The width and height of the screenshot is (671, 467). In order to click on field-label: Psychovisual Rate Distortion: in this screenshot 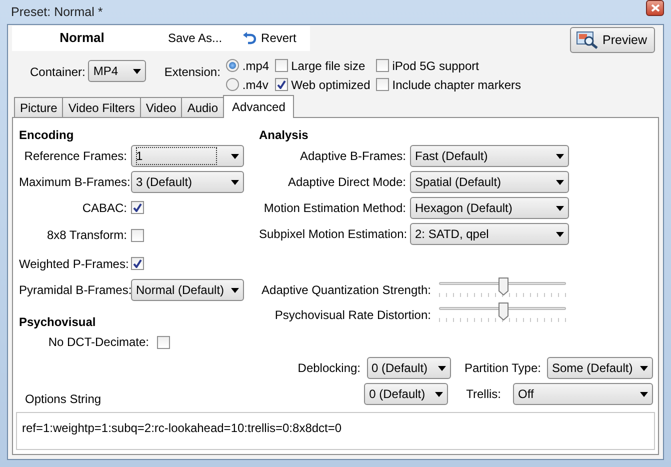, I will do `click(352, 315)`.